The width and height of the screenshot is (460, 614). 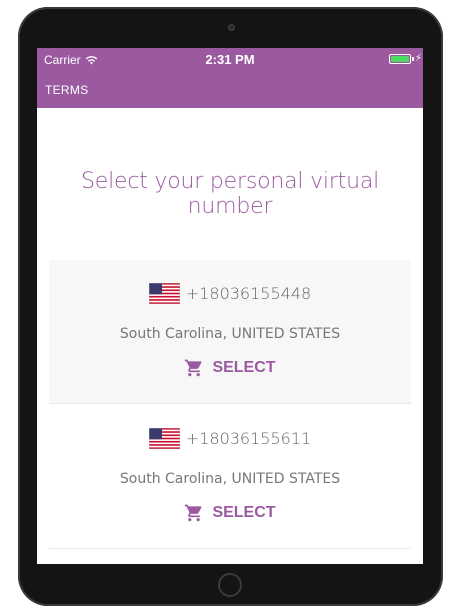 I want to click on phone-number: +18036155611, so click(x=248, y=438).